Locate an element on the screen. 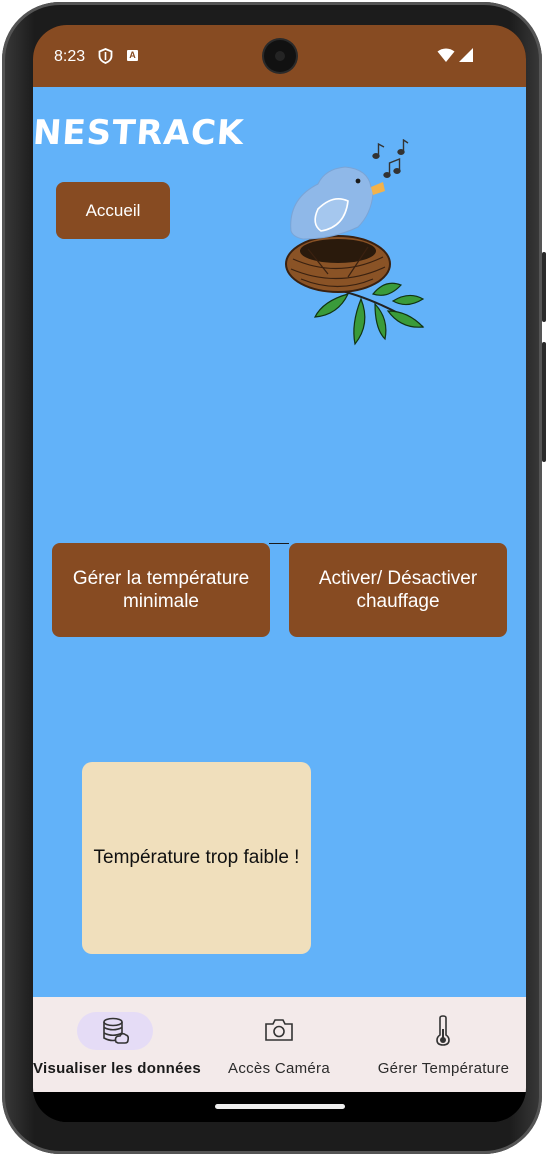  front-camera is located at coordinates (280, 56).